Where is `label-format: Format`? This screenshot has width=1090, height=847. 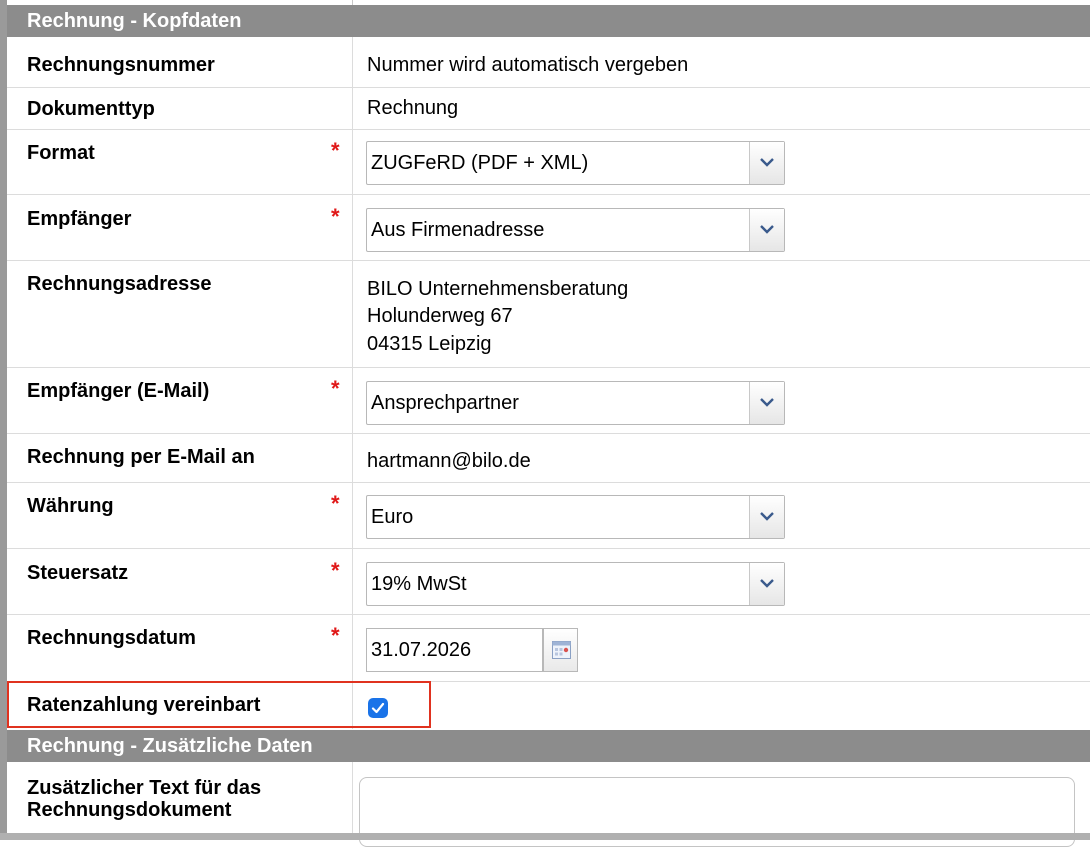
label-format: Format is located at coordinates (61, 153).